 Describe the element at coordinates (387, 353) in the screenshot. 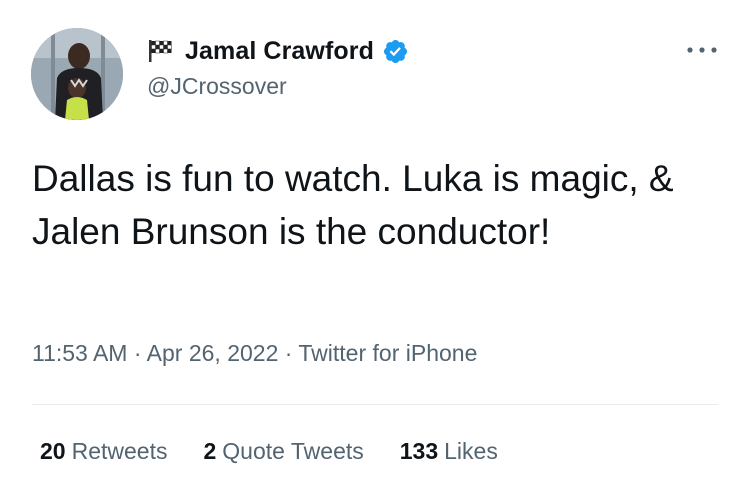

I see `tweet-source: Twitter for iPhone` at that location.